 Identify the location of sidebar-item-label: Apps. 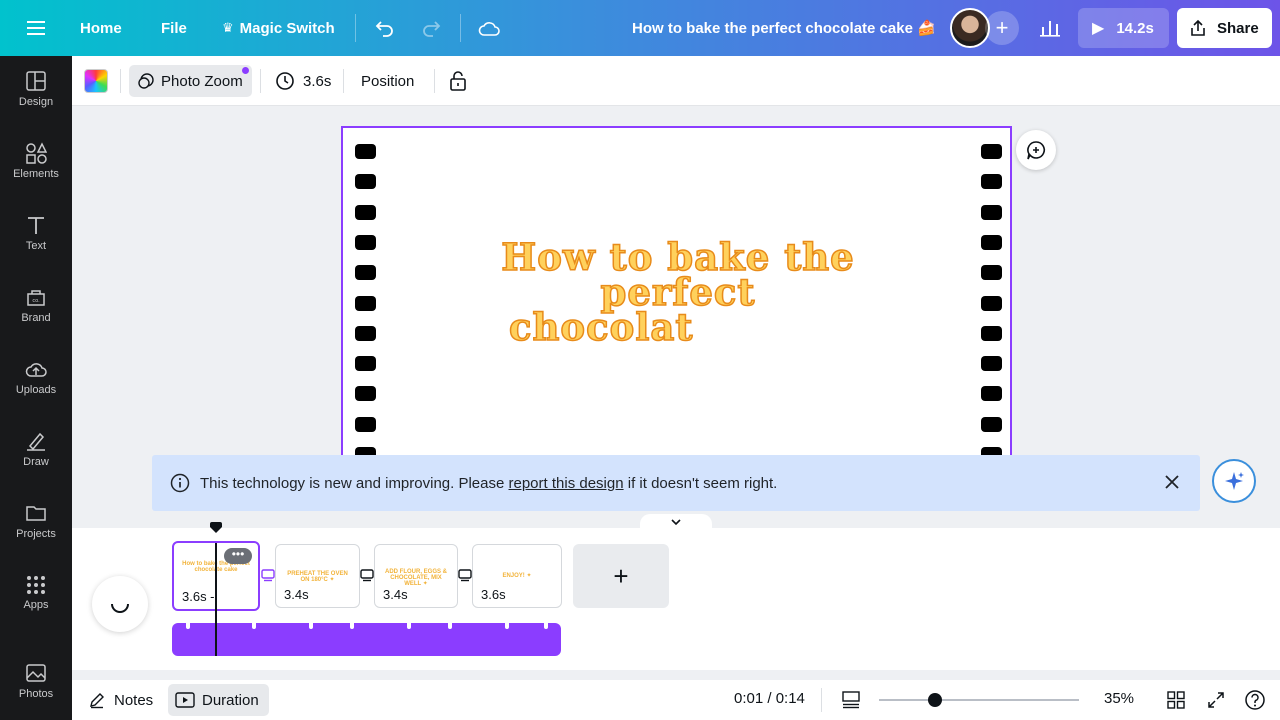
(36, 605).